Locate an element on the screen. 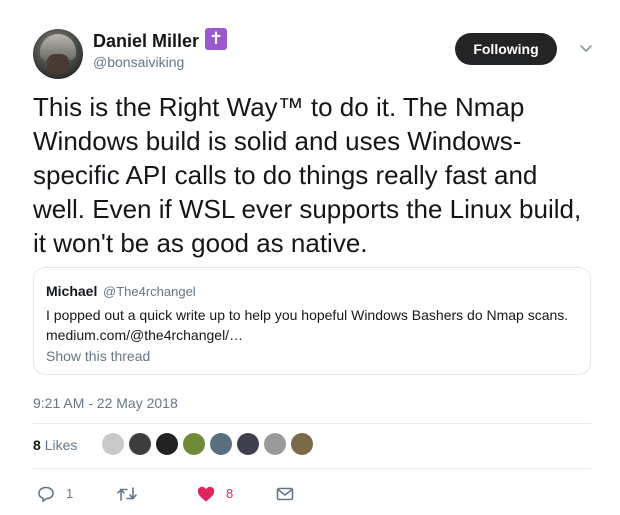 This screenshot has width=620, height=515. retweet-icon is located at coordinates (127, 494).